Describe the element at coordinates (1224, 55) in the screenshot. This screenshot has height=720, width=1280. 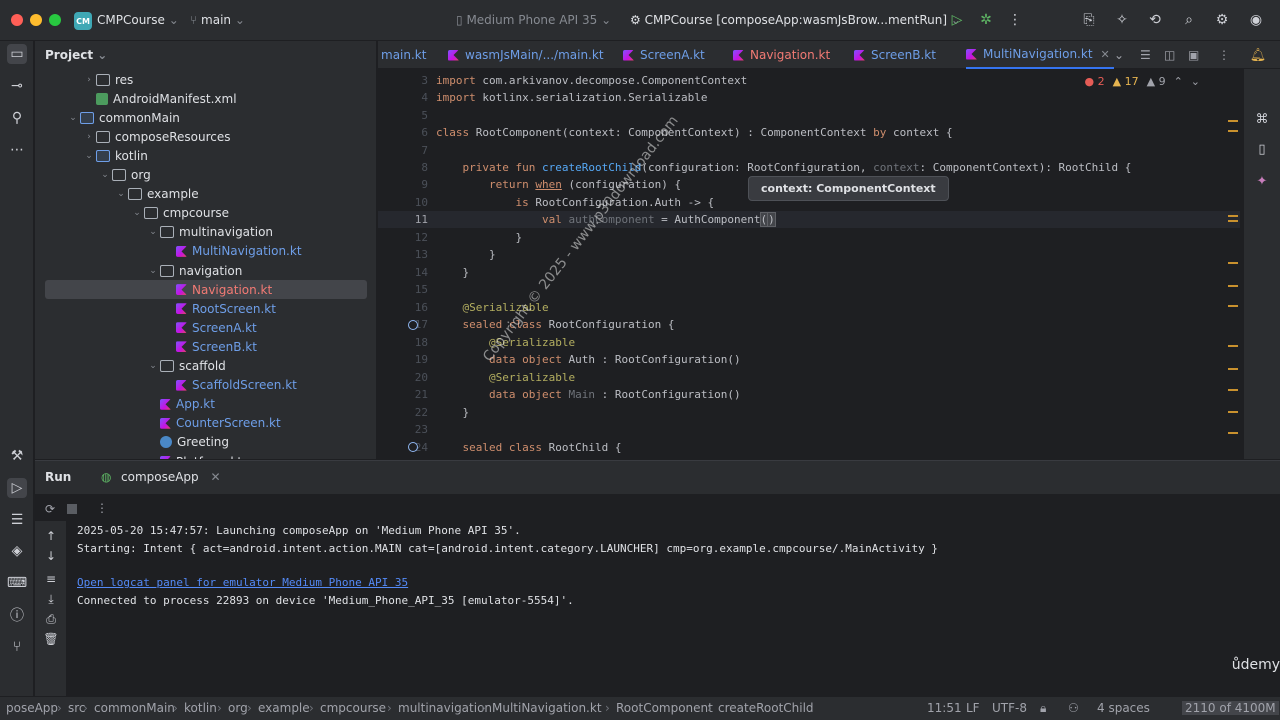
I see `tab-more-icon: ⋮` at that location.